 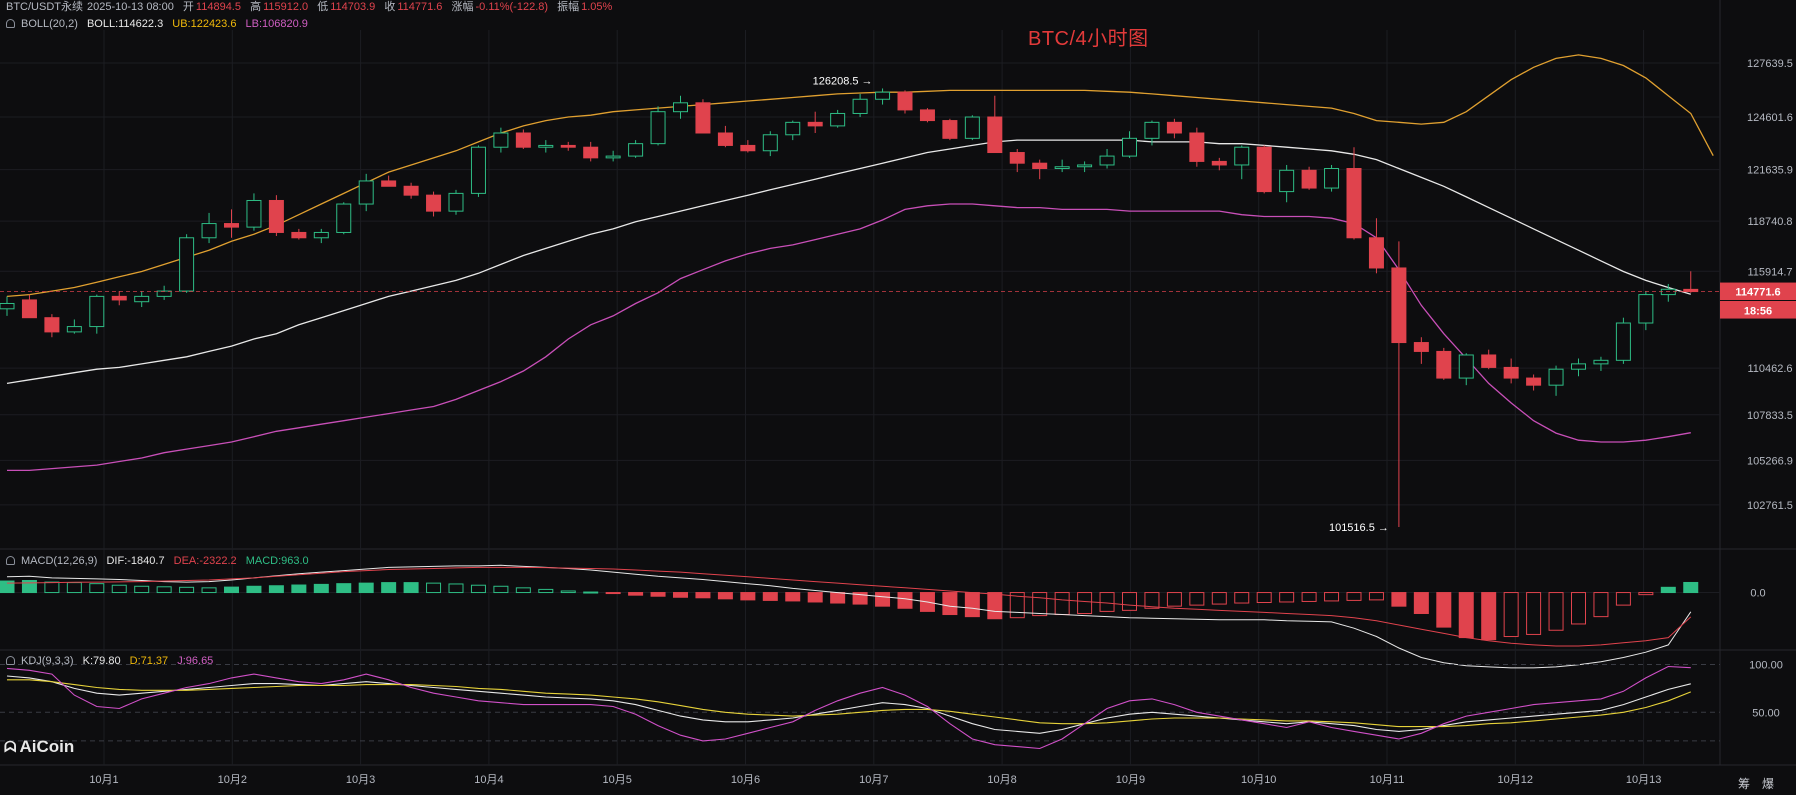 I want to click on x-axis-tick-label: 10月9, so click(x=1130, y=780).